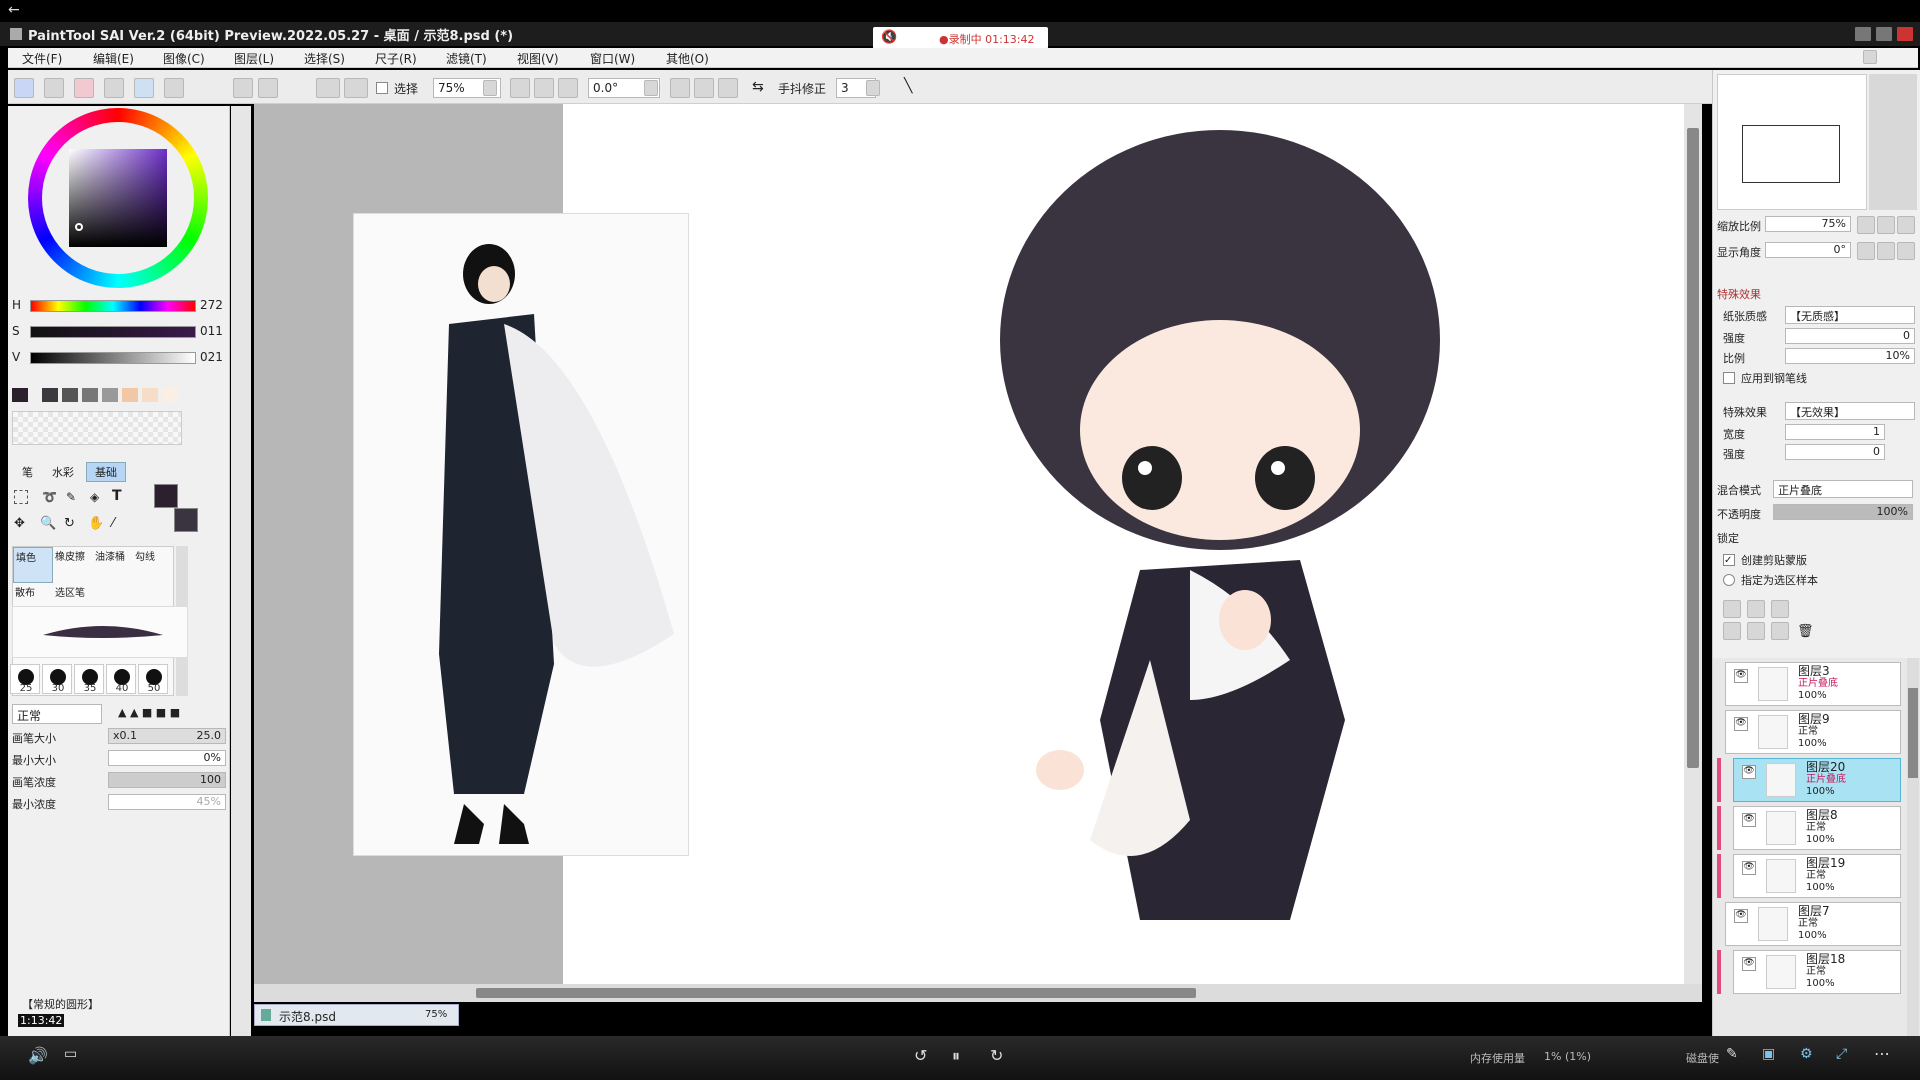 The height and width of the screenshot is (1080, 1920). What do you see at coordinates (1866, 251) in the screenshot?
I see `nav-rotate-left-button` at bounding box center [1866, 251].